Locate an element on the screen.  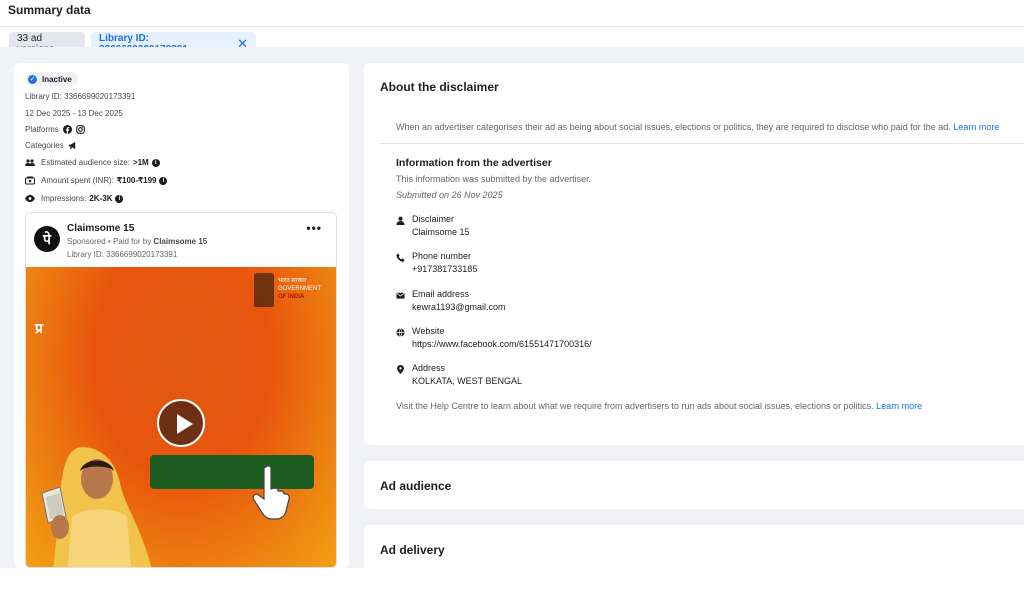
submitted-date: Submitted on 26 Nov 2025 is located at coordinates (449, 195).